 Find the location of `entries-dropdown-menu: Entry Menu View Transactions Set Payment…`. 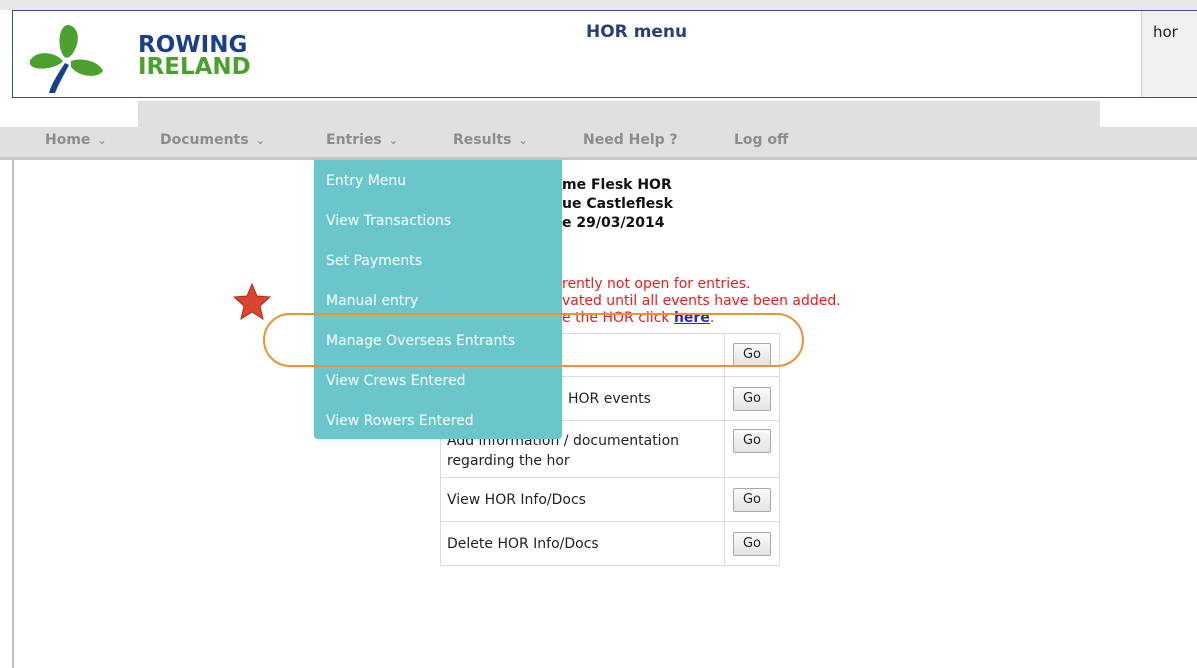

entries-dropdown-menu: Entry Menu View Transactions Set Payment… is located at coordinates (438, 299).